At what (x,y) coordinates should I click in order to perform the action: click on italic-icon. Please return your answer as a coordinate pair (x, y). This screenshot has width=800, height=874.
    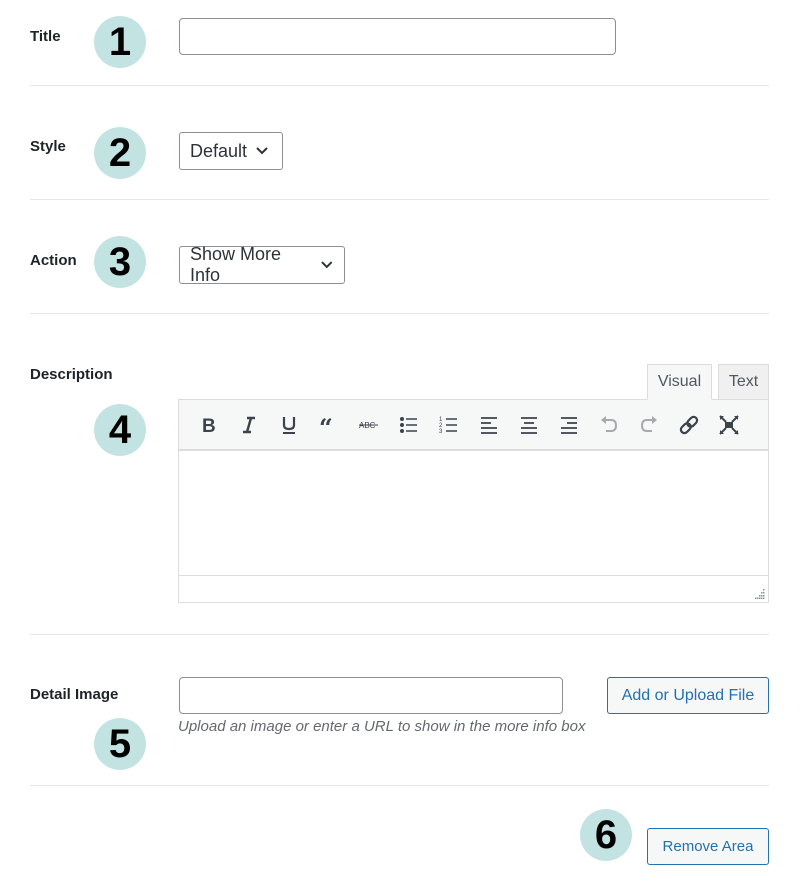
    Looking at the image, I should click on (249, 424).